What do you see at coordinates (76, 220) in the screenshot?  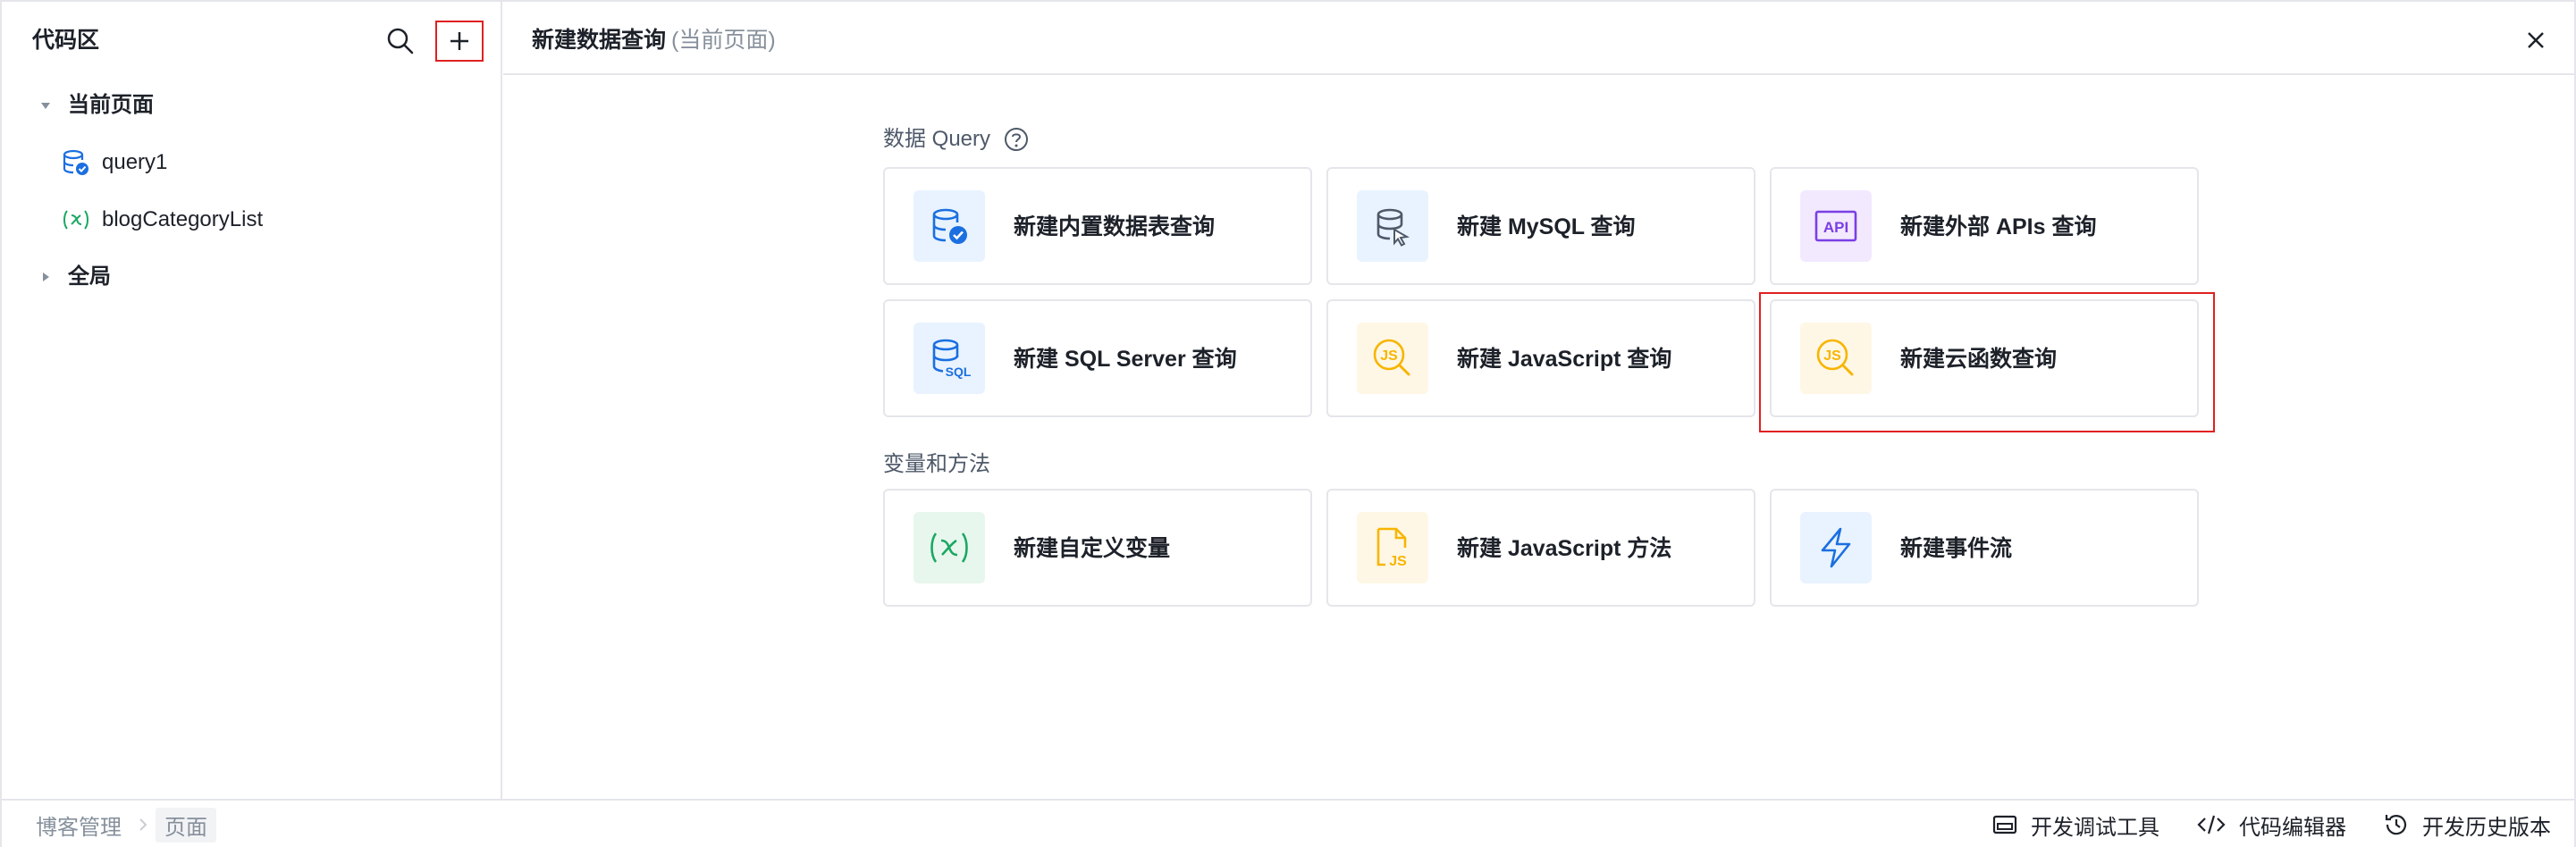 I see `variable-icon` at bounding box center [76, 220].